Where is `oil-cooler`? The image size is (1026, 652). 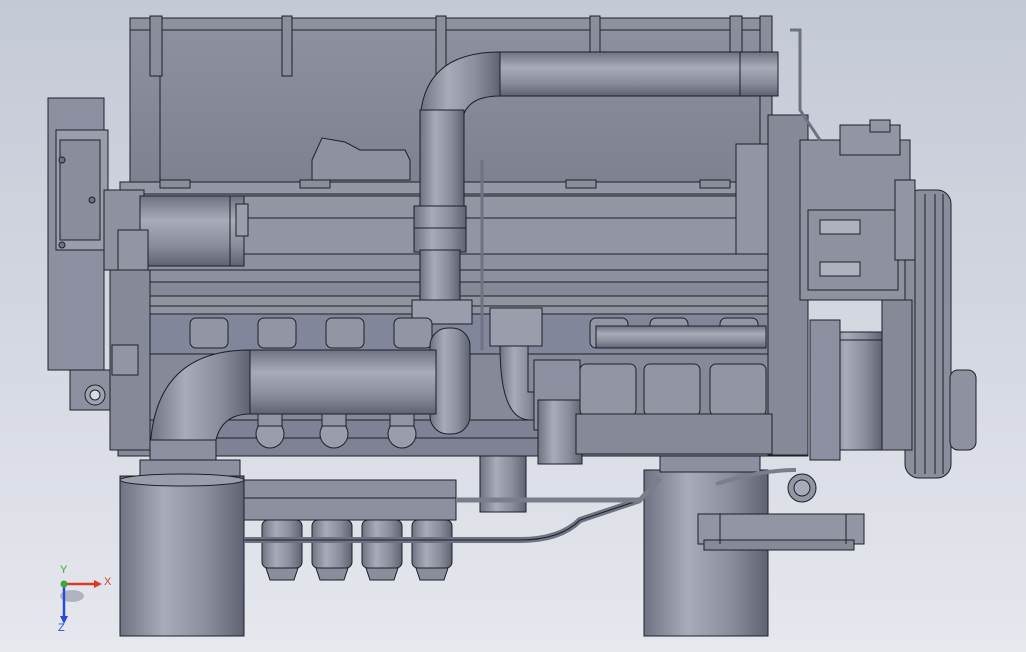
oil-cooler is located at coordinates (781, 532).